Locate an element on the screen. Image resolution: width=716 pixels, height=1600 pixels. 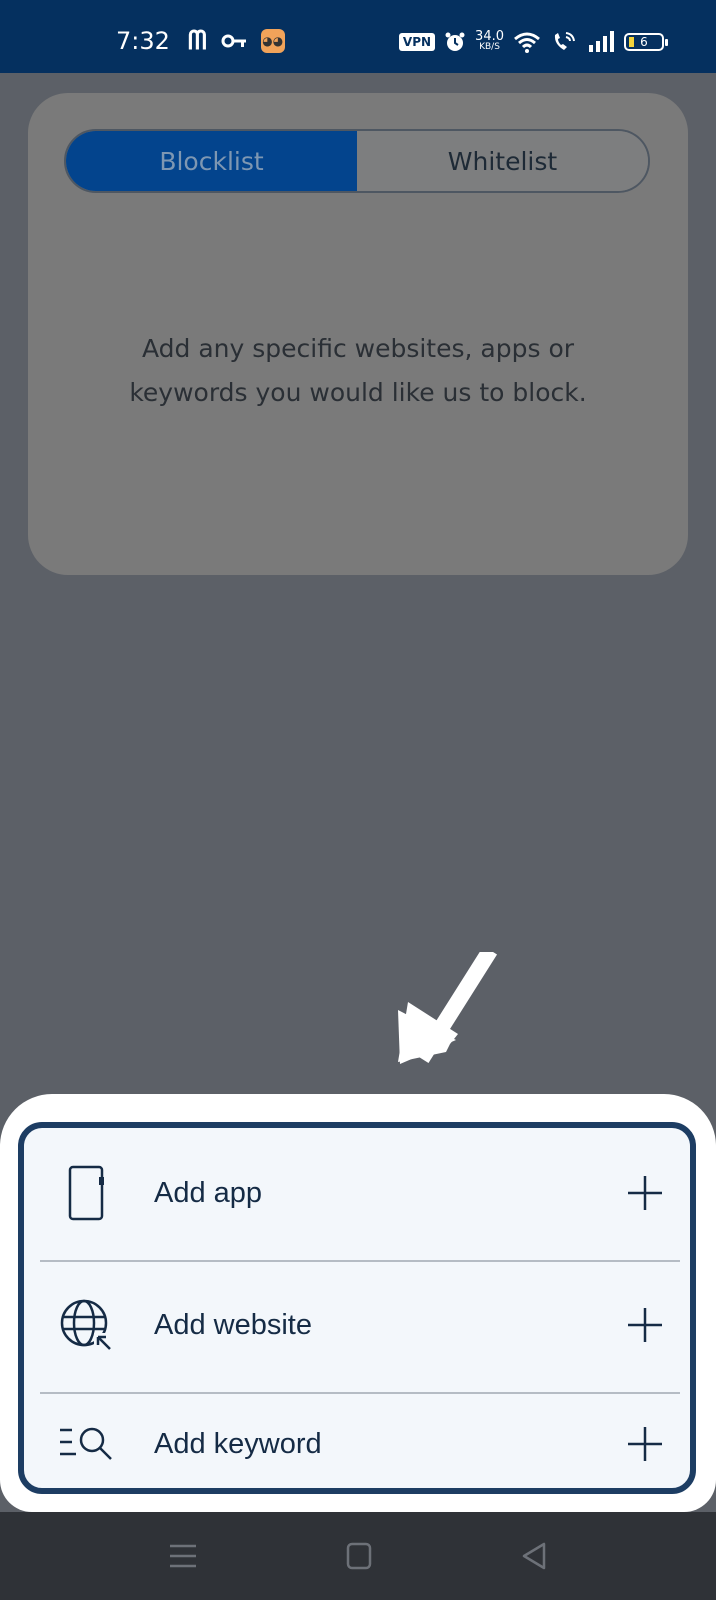
add-keyword-row: Add keyword is located at coordinates (359, 1444).